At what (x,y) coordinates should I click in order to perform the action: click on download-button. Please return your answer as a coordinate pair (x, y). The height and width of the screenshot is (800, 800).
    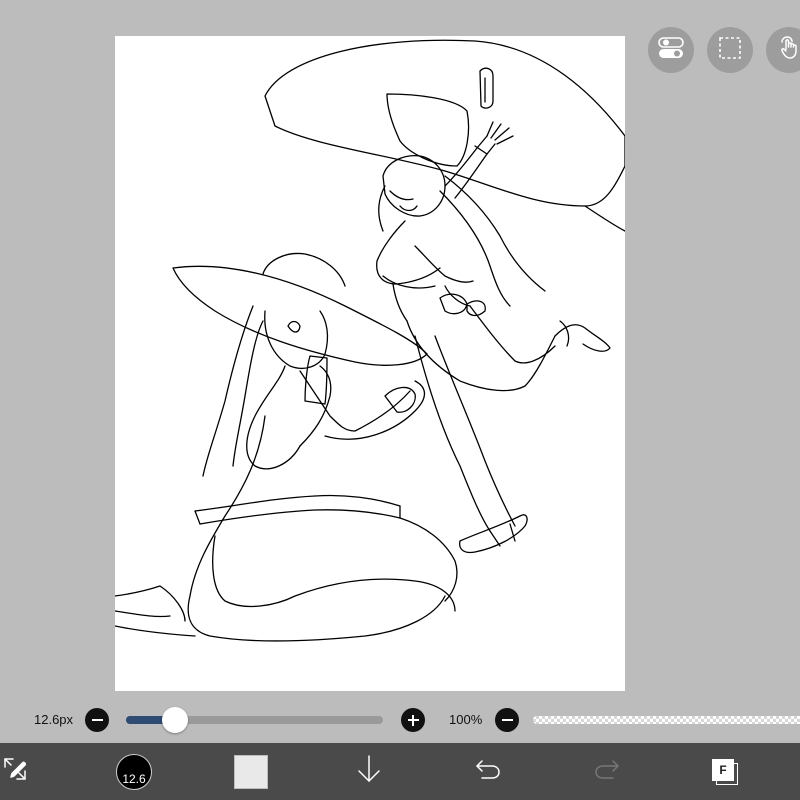
    Looking at the image, I should click on (369, 771).